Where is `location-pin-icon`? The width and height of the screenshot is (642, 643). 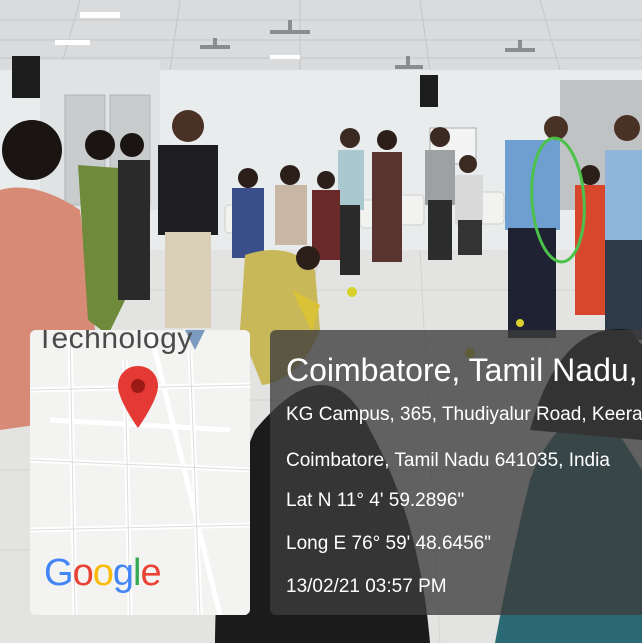
location-pin-icon is located at coordinates (138, 397).